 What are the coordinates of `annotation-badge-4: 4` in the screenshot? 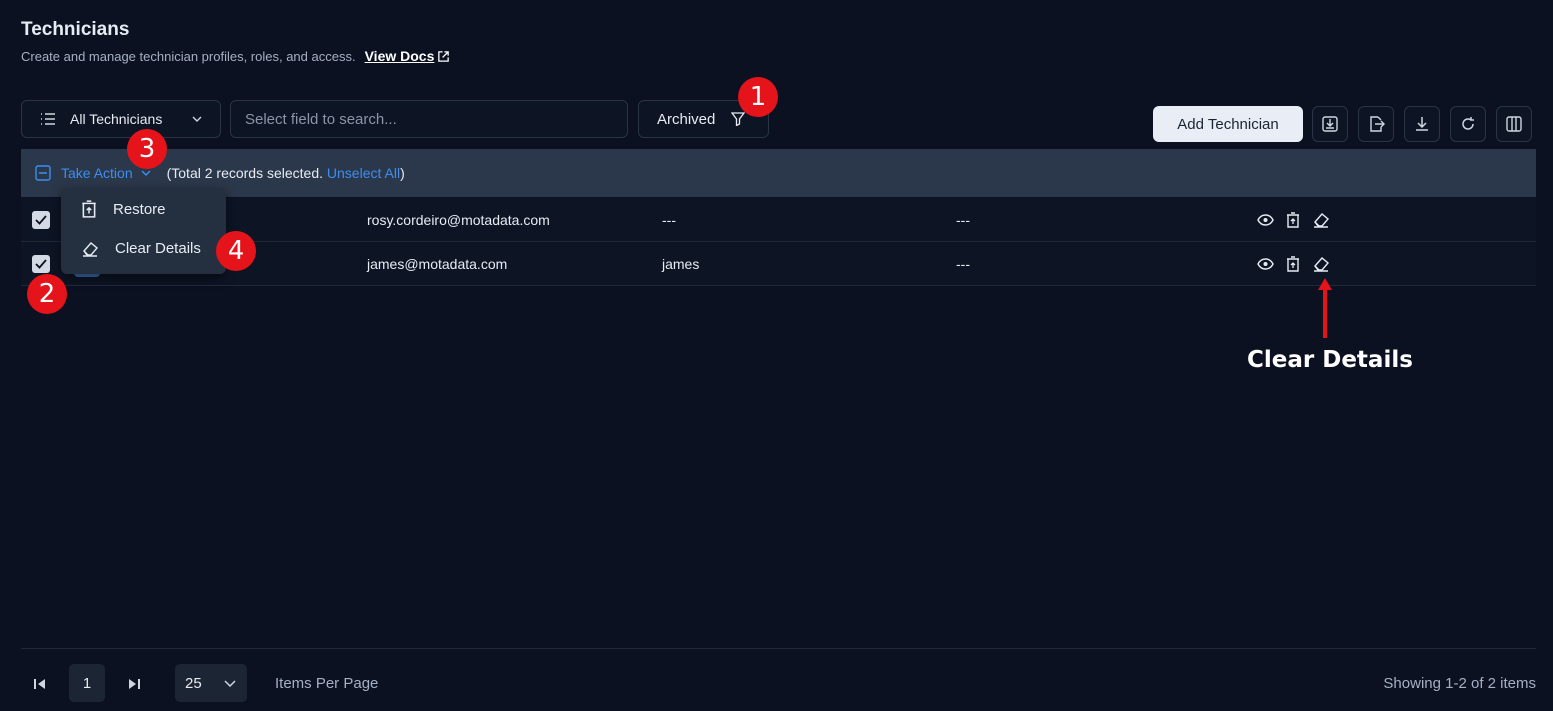 It's located at (236, 251).